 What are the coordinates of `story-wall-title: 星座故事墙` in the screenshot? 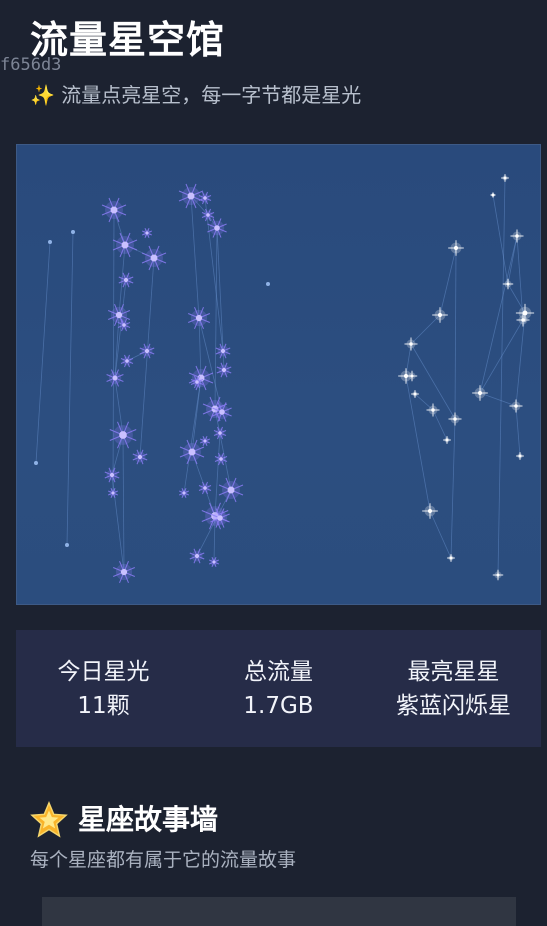 It's located at (124, 820).